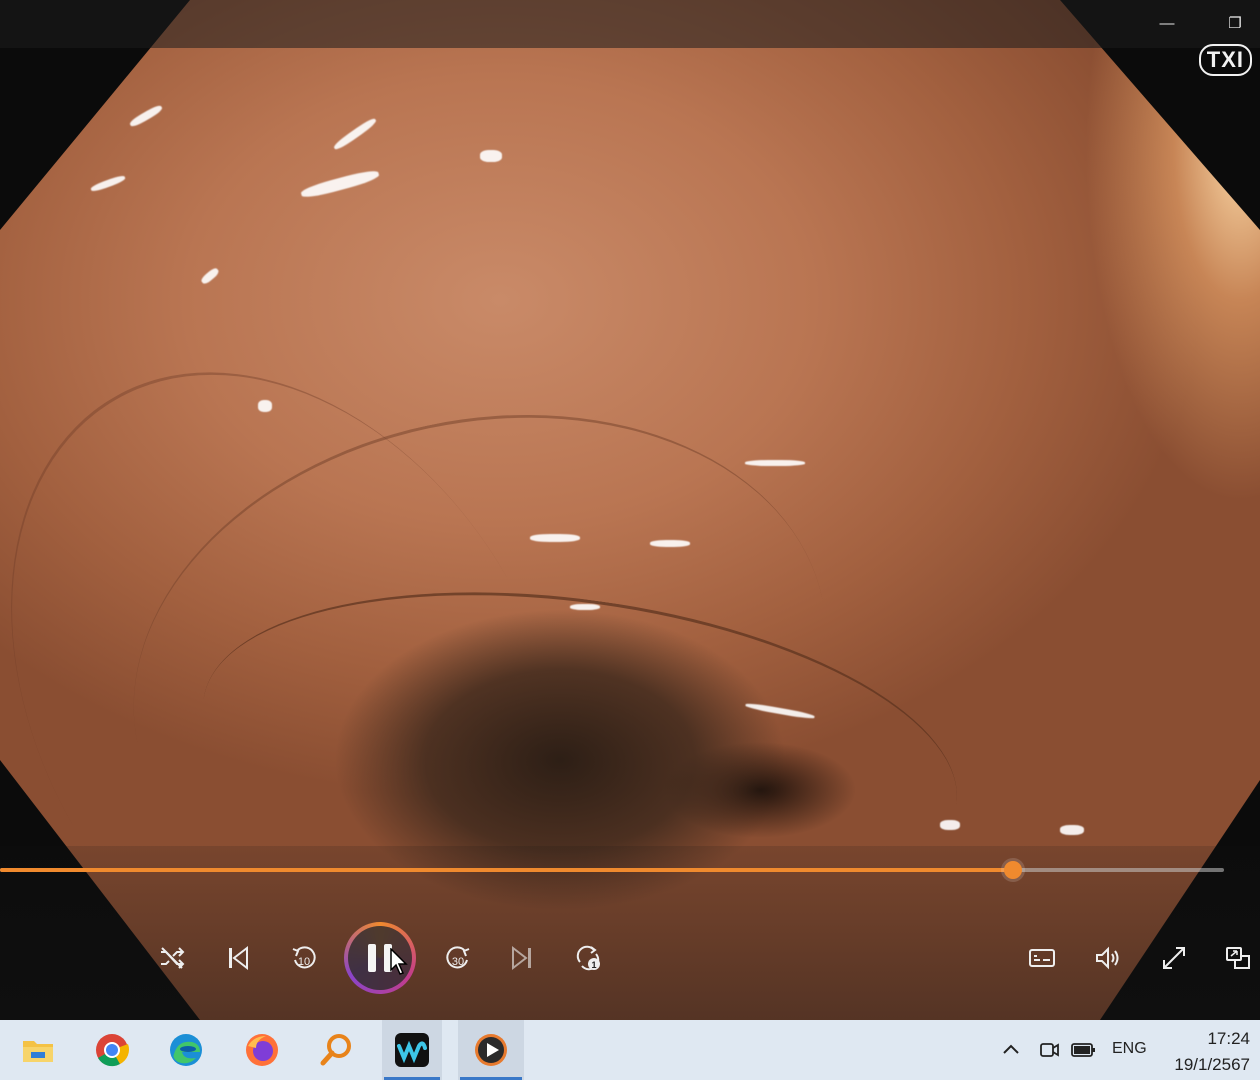 The width and height of the screenshot is (1260, 1080). I want to click on taskbar-edge, so click(186, 1050).